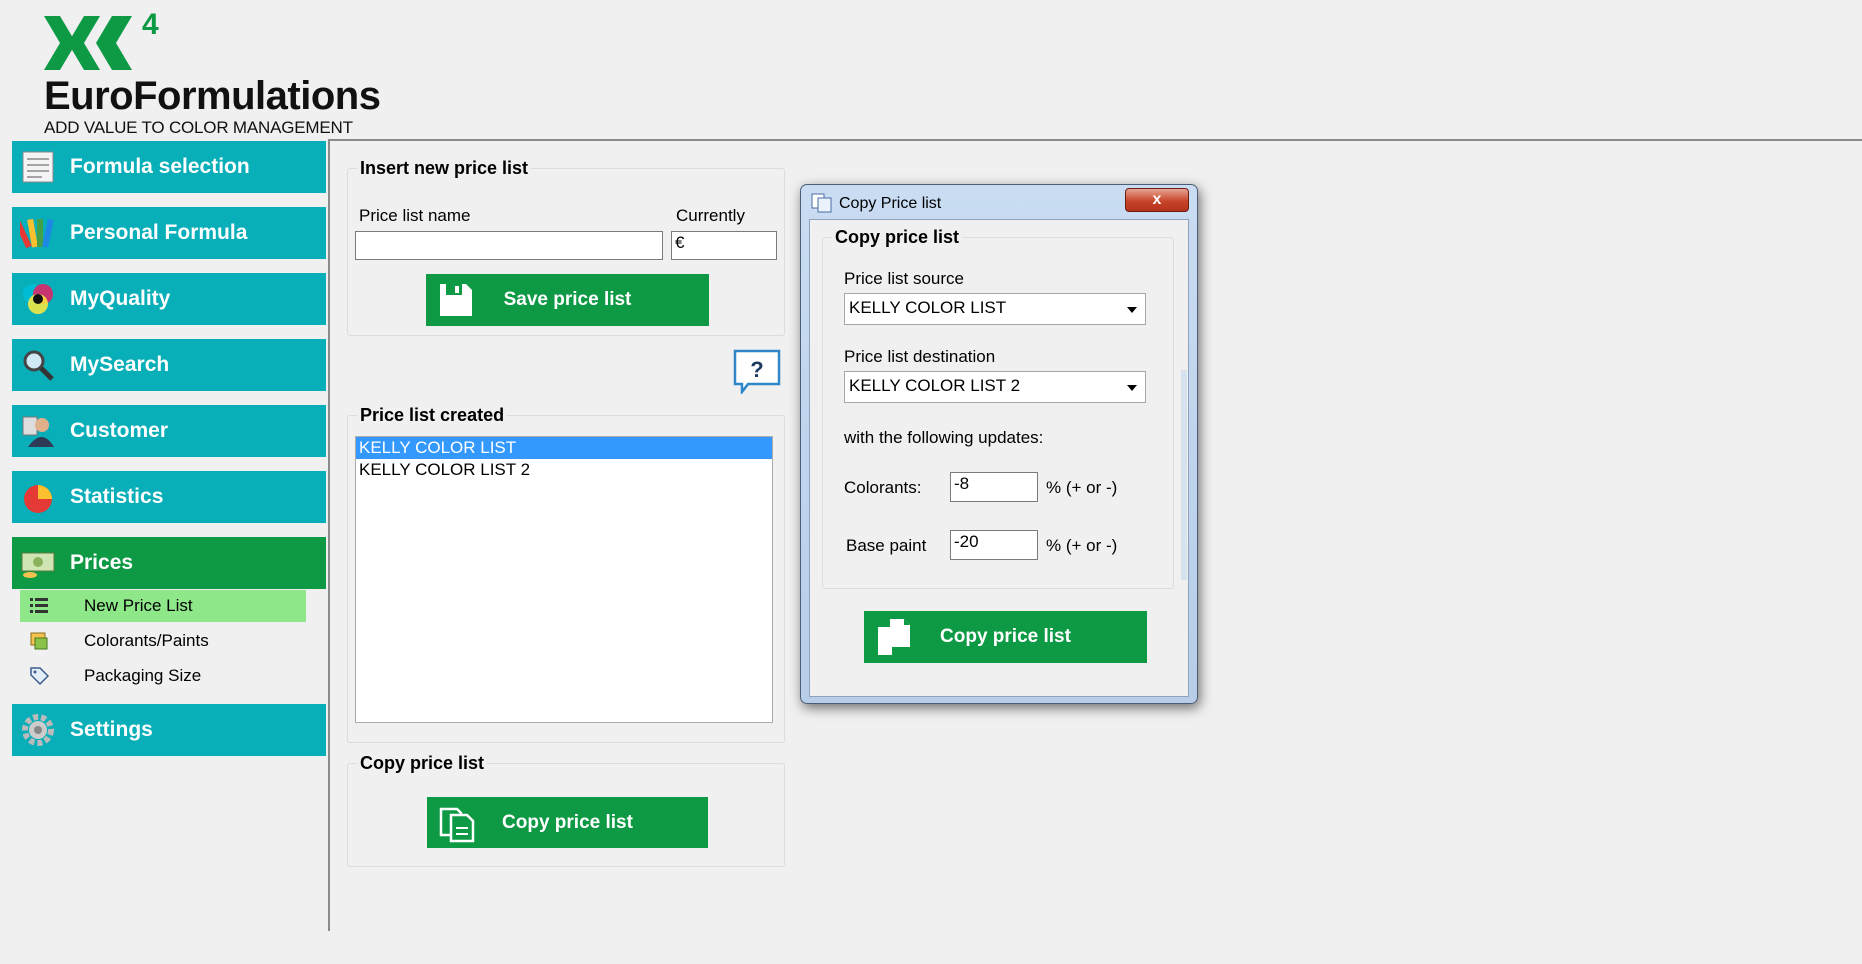  I want to click on dialog-close-button: x, so click(1157, 200).